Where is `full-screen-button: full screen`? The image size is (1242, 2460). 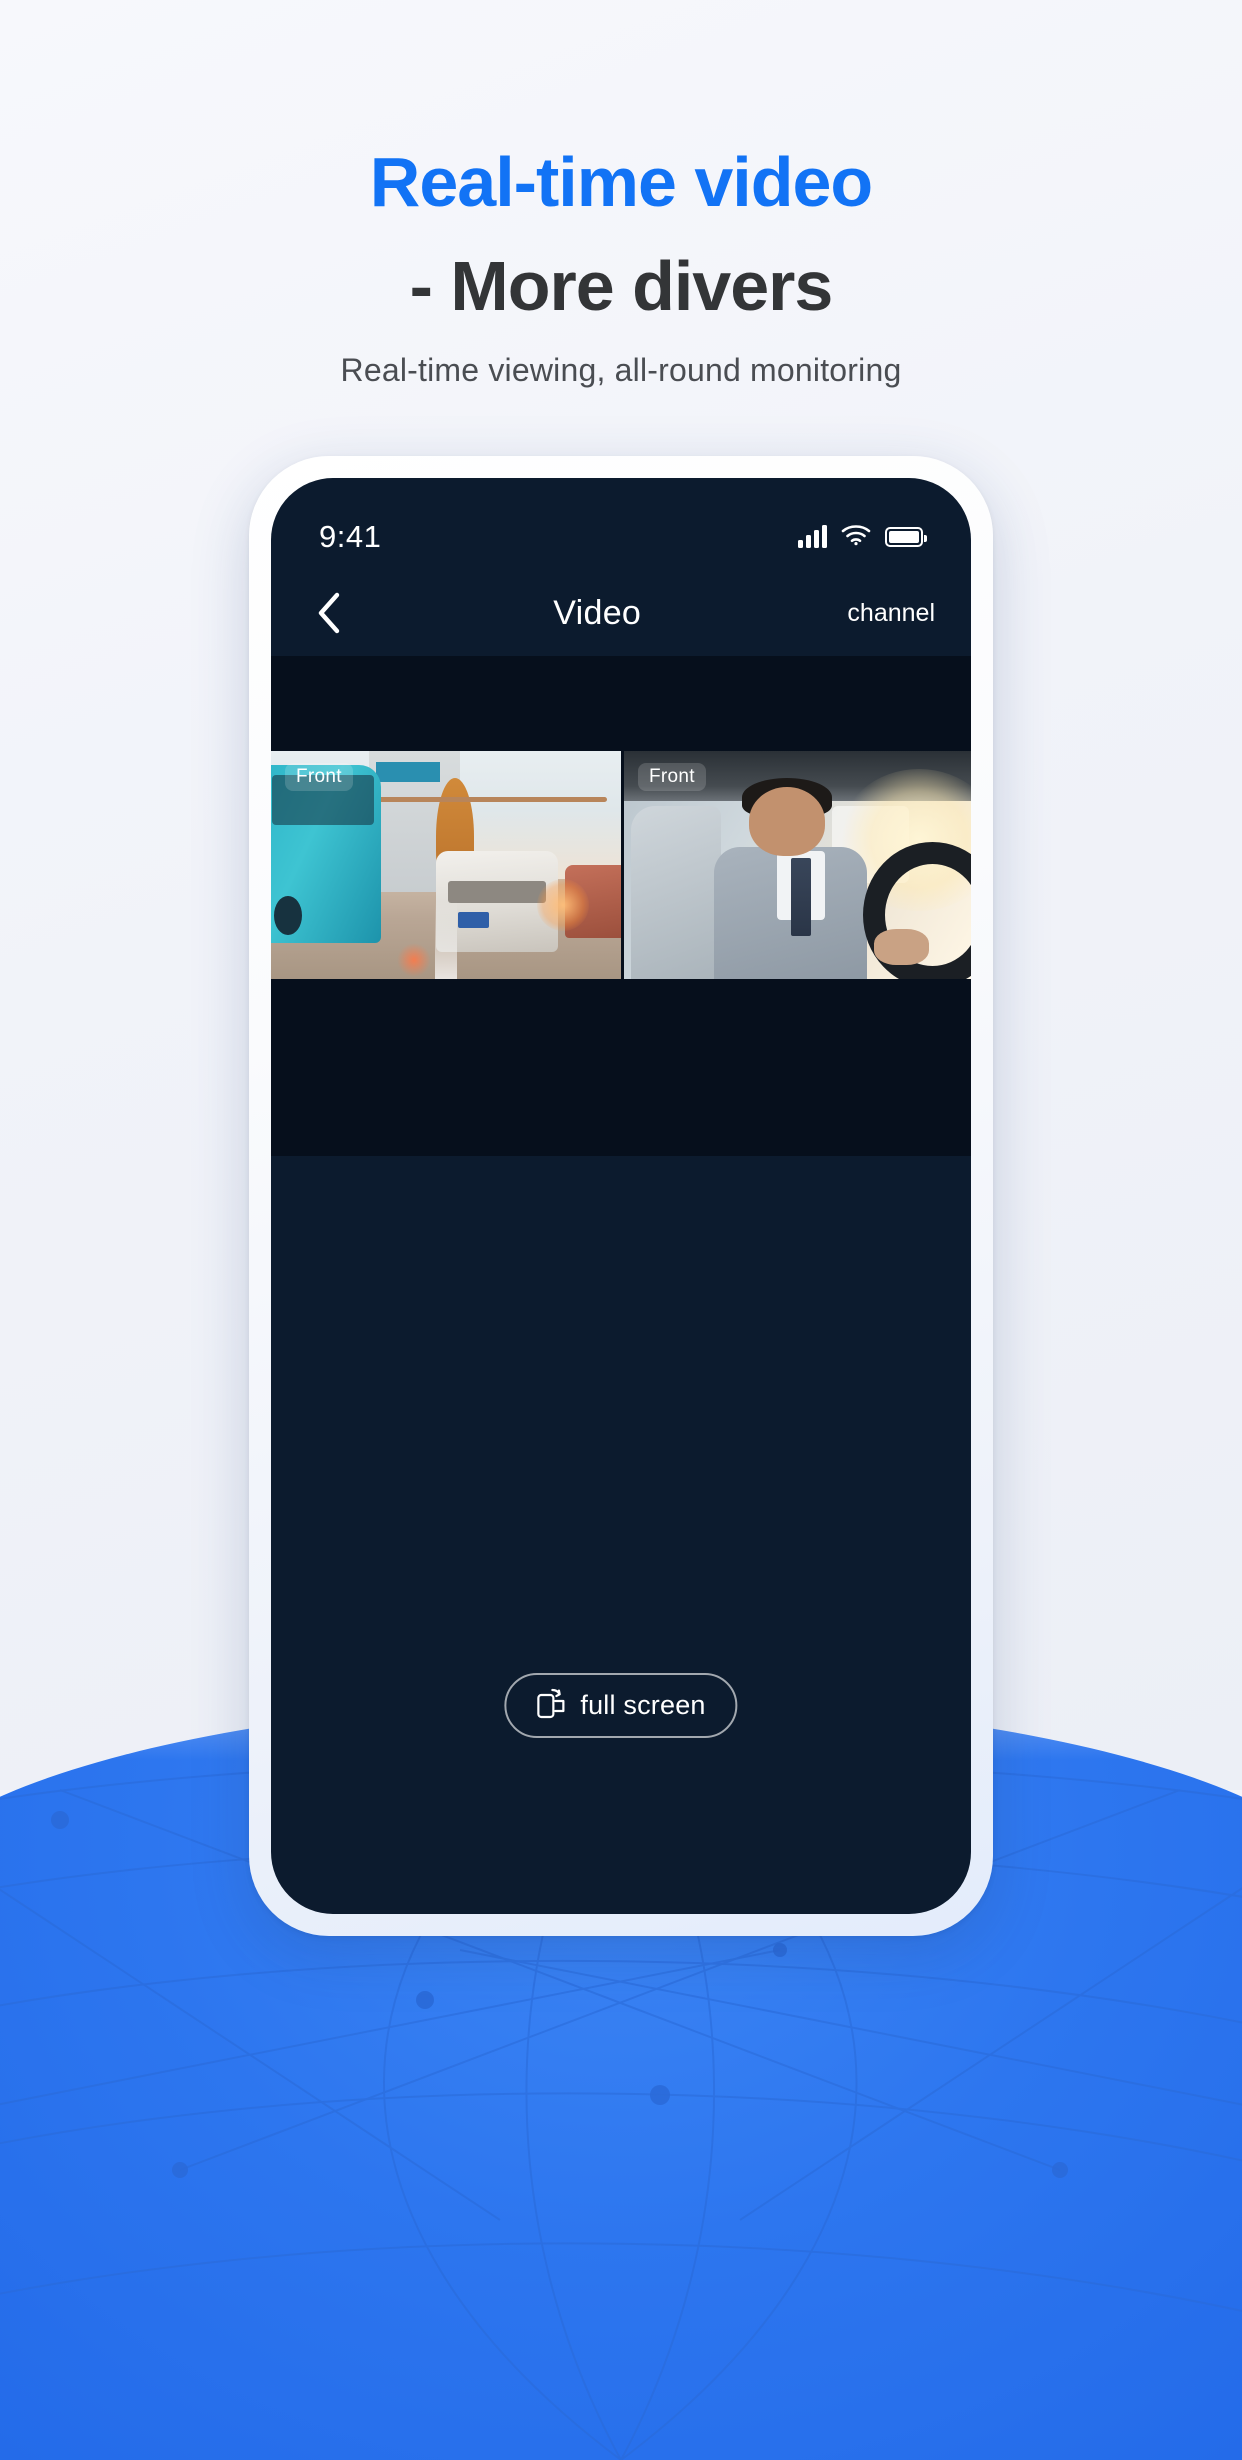
full-screen-button: full screen is located at coordinates (621, 1705).